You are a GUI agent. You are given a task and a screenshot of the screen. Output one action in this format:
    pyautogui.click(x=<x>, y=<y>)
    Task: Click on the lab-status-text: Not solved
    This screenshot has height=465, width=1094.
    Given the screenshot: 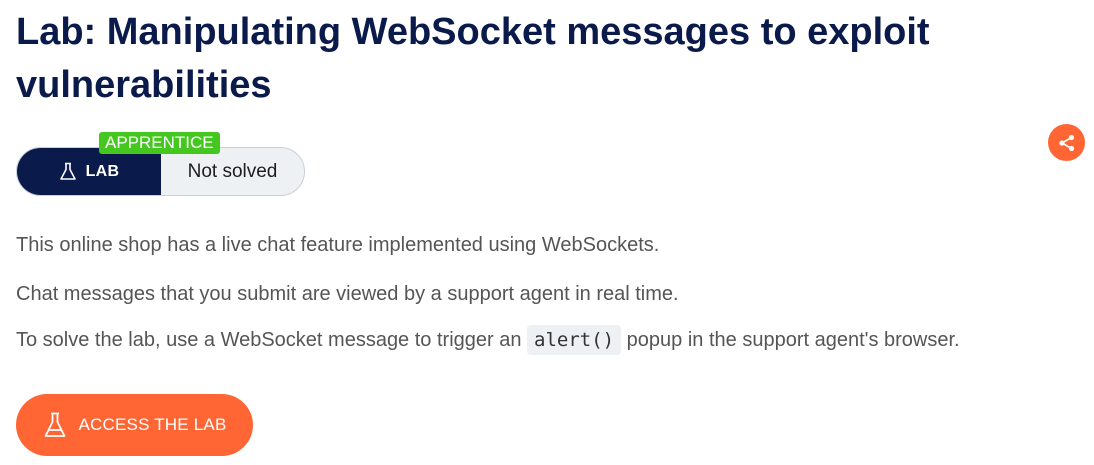 What is the action you would take?
    pyautogui.click(x=232, y=171)
    